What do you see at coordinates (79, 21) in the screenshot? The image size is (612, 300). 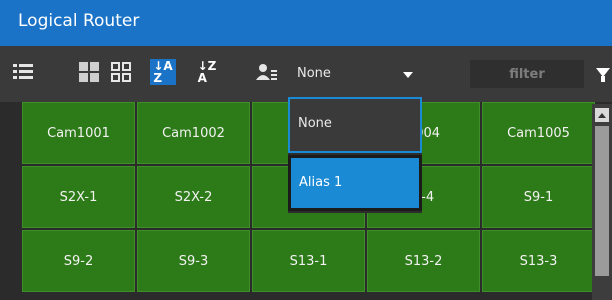 I see `window-title: Logical Router` at bounding box center [79, 21].